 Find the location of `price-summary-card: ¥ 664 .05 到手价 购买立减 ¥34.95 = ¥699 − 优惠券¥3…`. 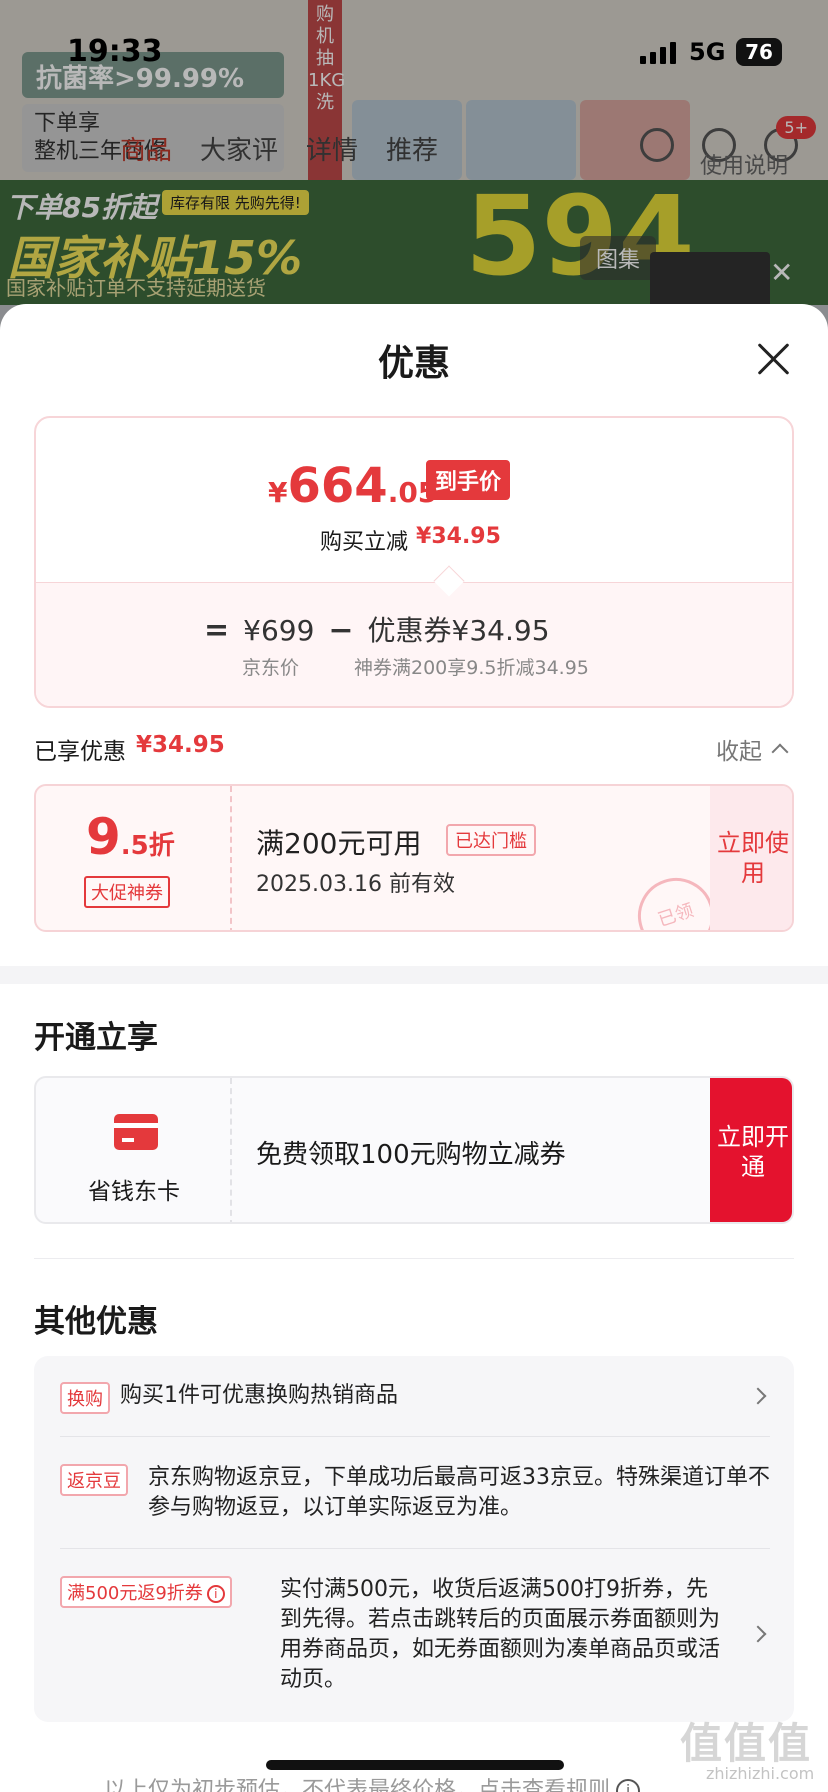

price-summary-card: ¥ 664 .05 到手价 购买立减 ¥34.95 = ¥699 − 优惠券¥3… is located at coordinates (414, 562).